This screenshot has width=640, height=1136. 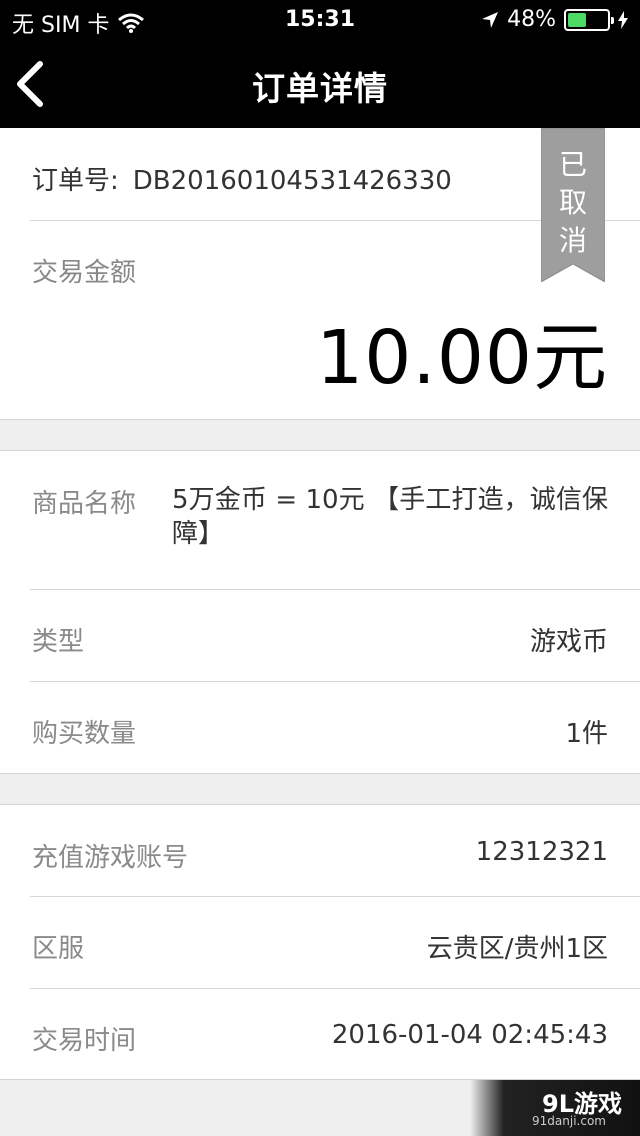 What do you see at coordinates (84, 273) in the screenshot?
I see `amount-label: 交易金额` at bounding box center [84, 273].